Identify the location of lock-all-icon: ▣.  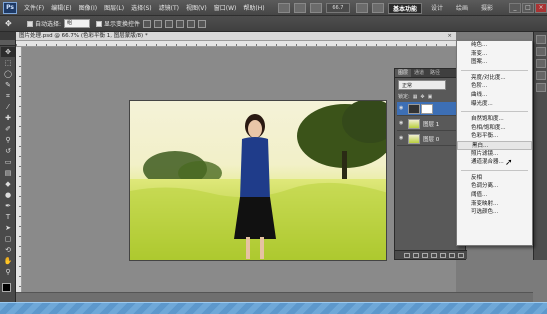
(430, 97).